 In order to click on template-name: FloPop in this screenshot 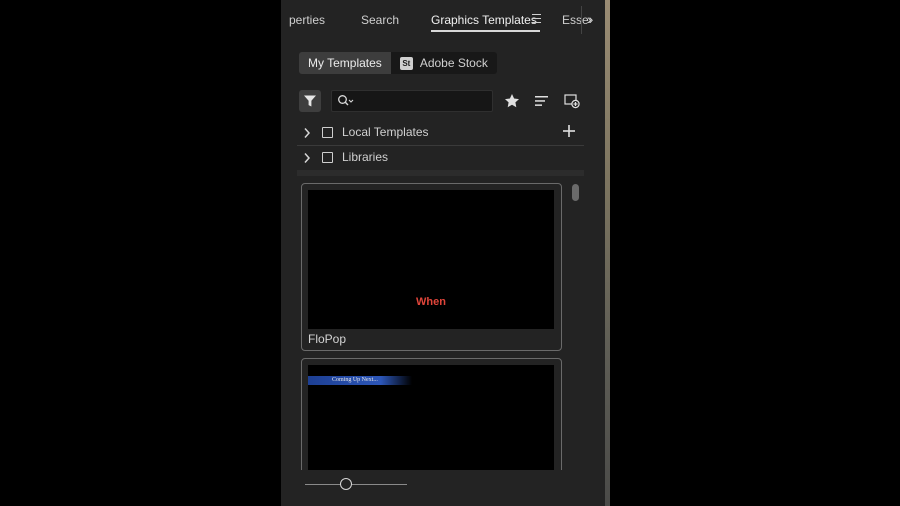, I will do `click(327, 339)`.